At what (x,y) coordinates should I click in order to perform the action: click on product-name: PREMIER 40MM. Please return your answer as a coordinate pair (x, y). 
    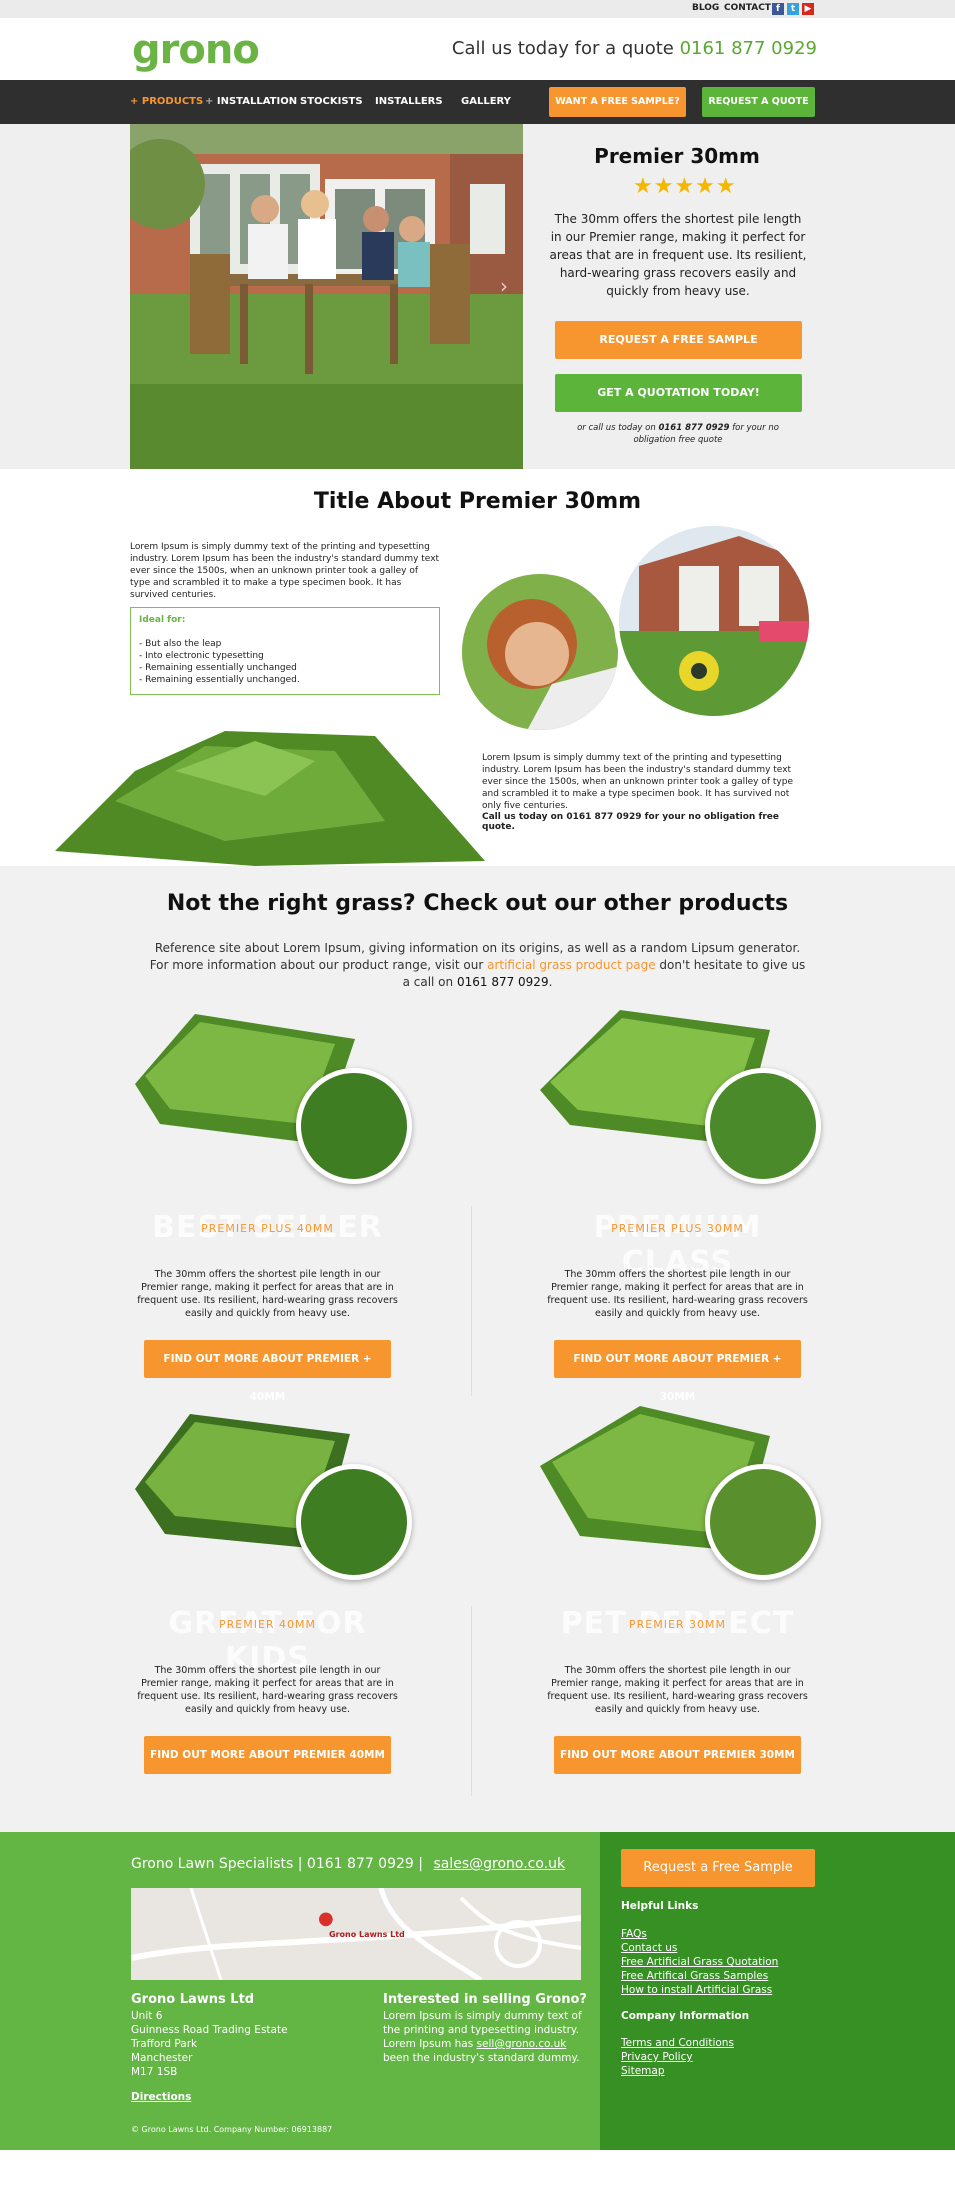
    Looking at the image, I should click on (267, 1624).